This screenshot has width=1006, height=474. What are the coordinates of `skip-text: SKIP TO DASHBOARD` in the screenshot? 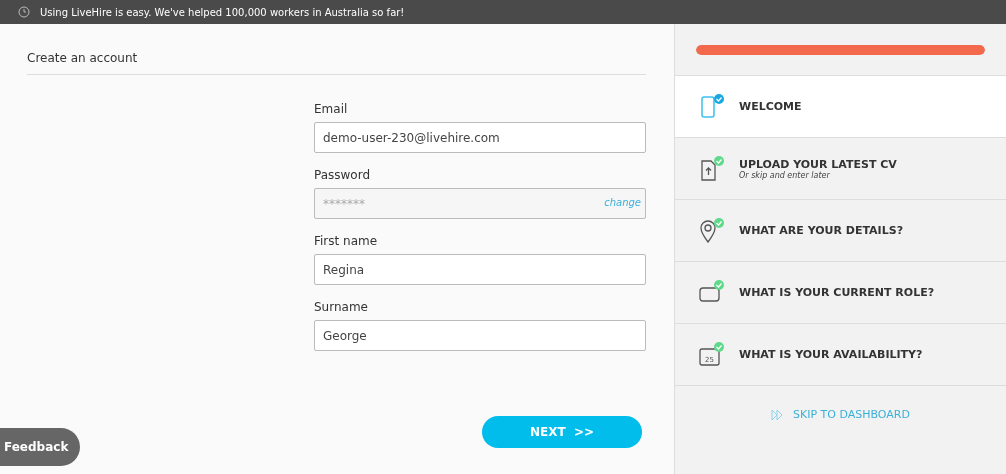 It's located at (851, 414).